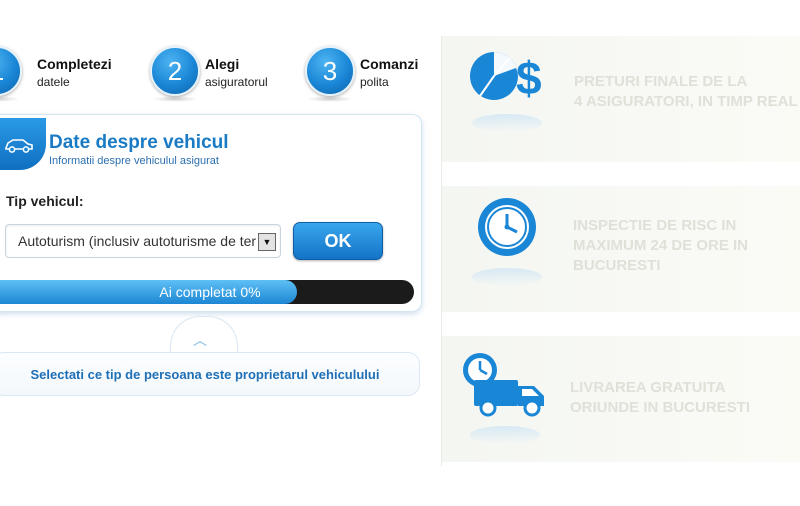 This screenshot has width=800, height=506. Describe the element at coordinates (236, 82) in the screenshot. I see `step-subtitle: asiguratorul` at that location.